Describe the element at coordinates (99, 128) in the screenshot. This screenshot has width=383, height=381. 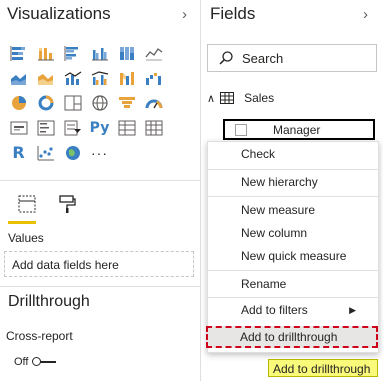
I see `python-visual-icon: Py` at that location.